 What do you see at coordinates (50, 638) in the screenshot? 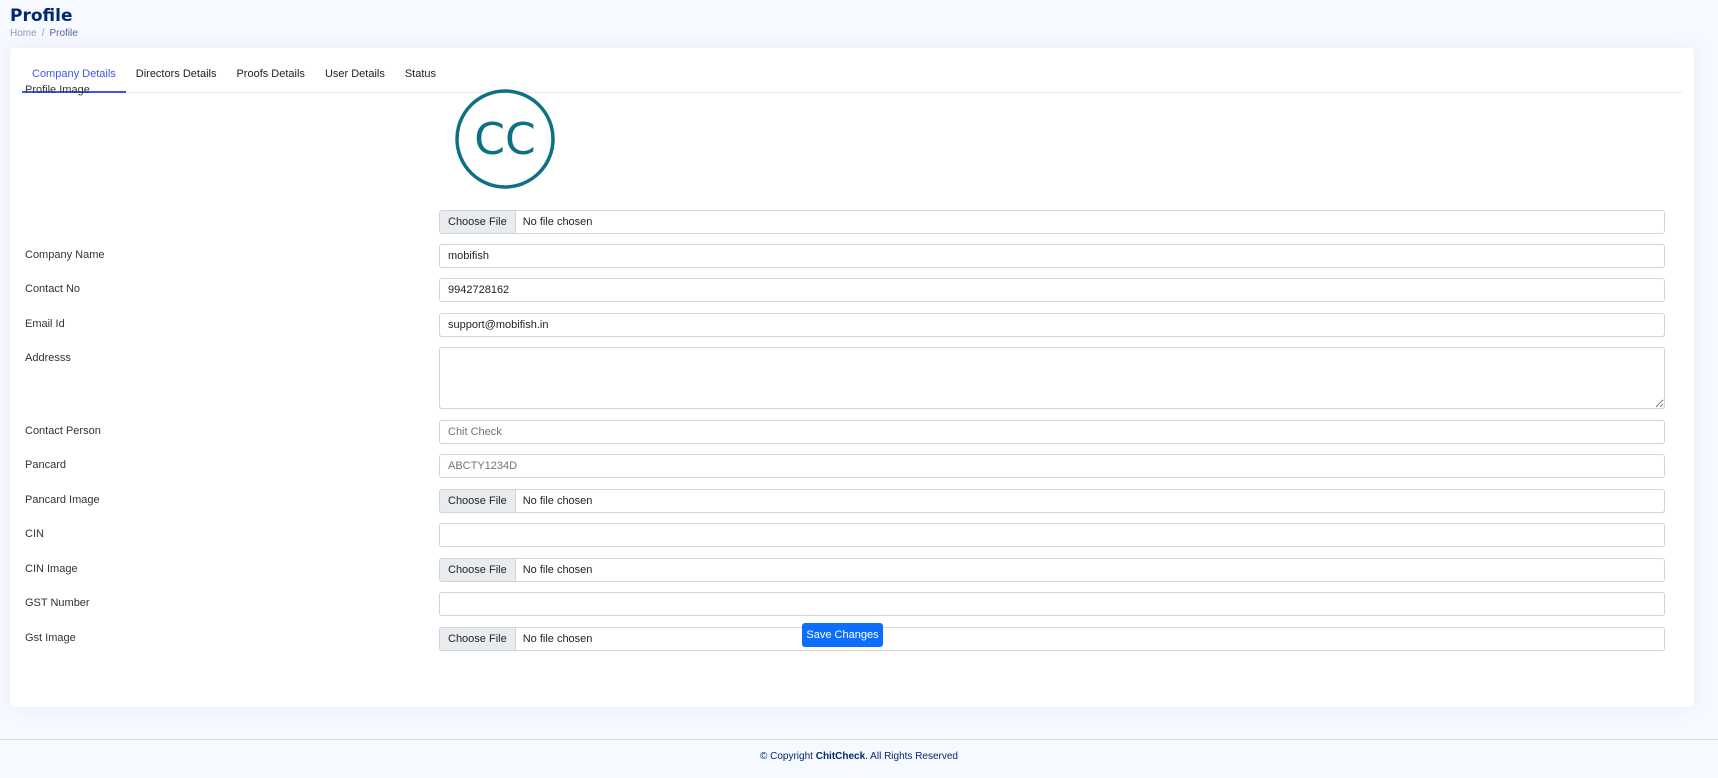
I see `gst-image-label: Gst Image` at bounding box center [50, 638].